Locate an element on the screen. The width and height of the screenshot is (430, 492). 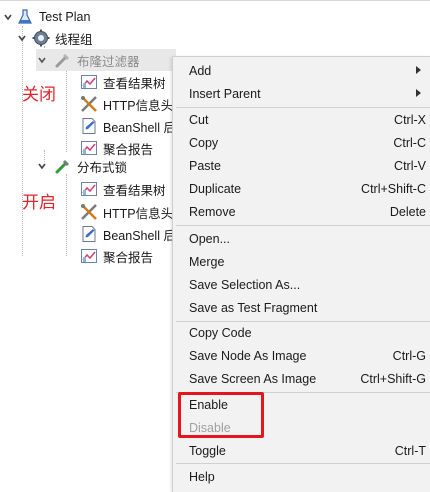
menu-item-label: Help is located at coordinates (202, 476).